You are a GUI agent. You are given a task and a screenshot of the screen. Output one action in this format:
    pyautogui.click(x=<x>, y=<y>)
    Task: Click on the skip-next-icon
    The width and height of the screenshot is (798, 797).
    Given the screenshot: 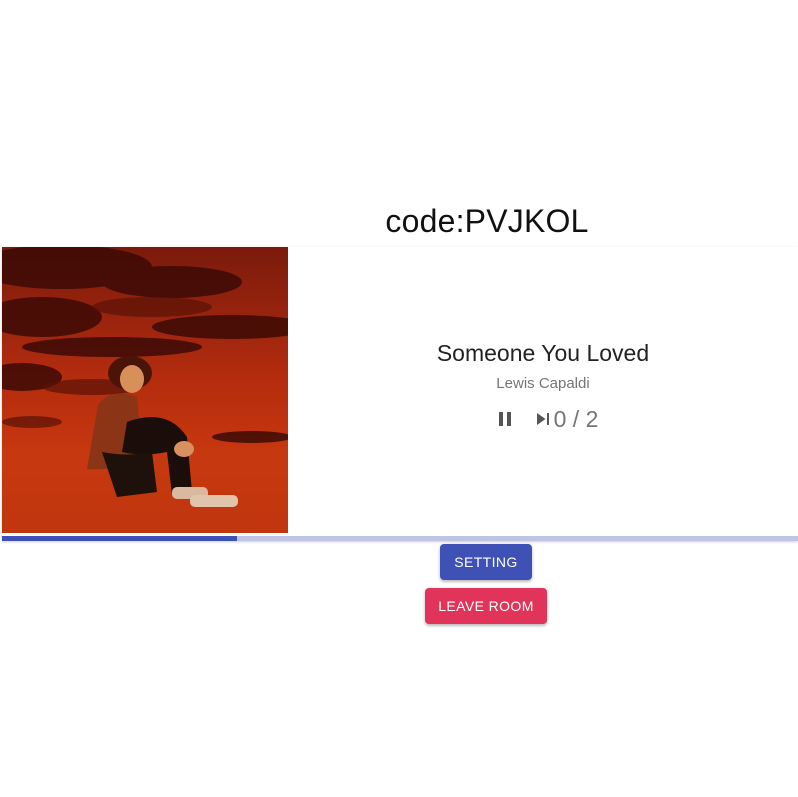 What is the action you would take?
    pyautogui.click(x=542, y=419)
    